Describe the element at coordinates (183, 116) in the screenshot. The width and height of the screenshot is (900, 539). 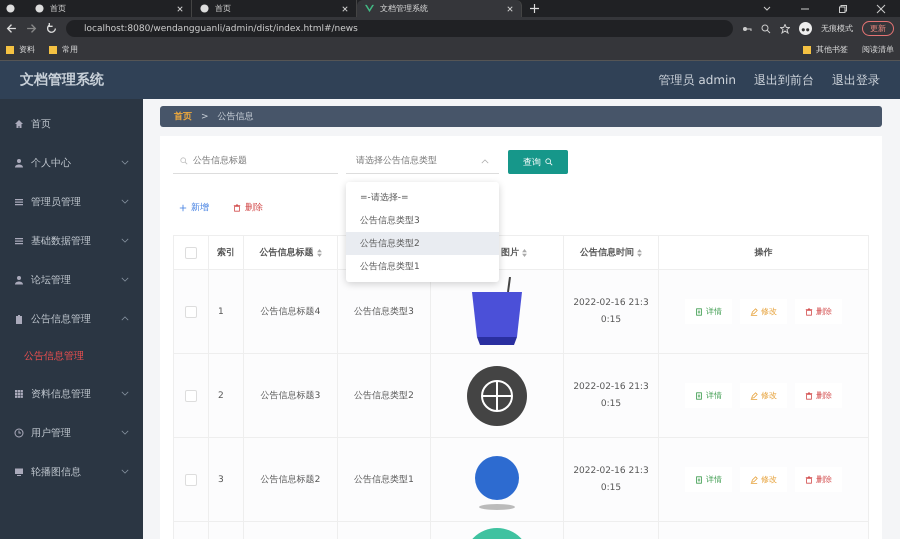
I see `breadcrumb-link: 首页` at that location.